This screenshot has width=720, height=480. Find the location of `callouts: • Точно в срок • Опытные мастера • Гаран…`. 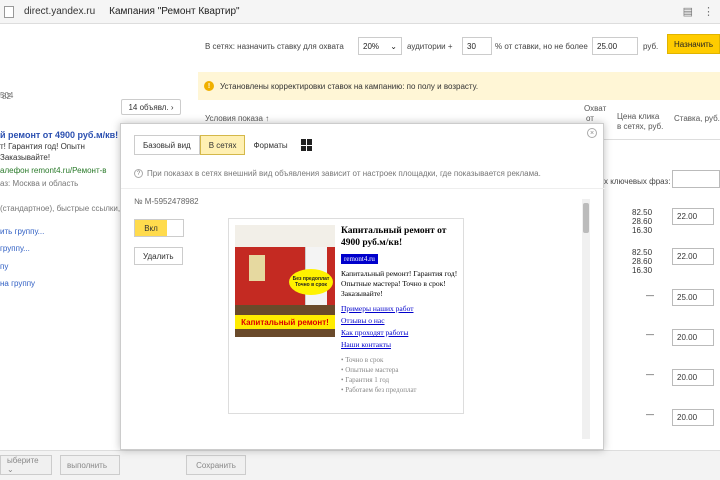

callouts: • Точно в срок • Опытные мастера • Гаран… is located at coordinates (402, 375).